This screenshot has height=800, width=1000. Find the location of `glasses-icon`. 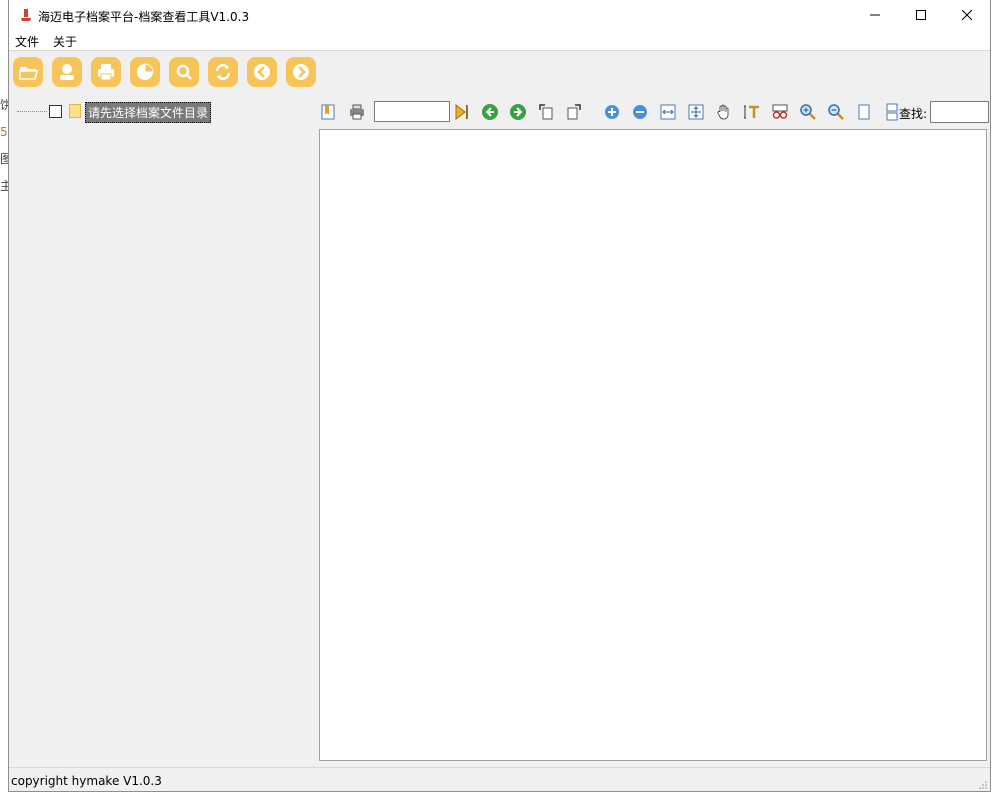

glasses-icon is located at coordinates (780, 111).